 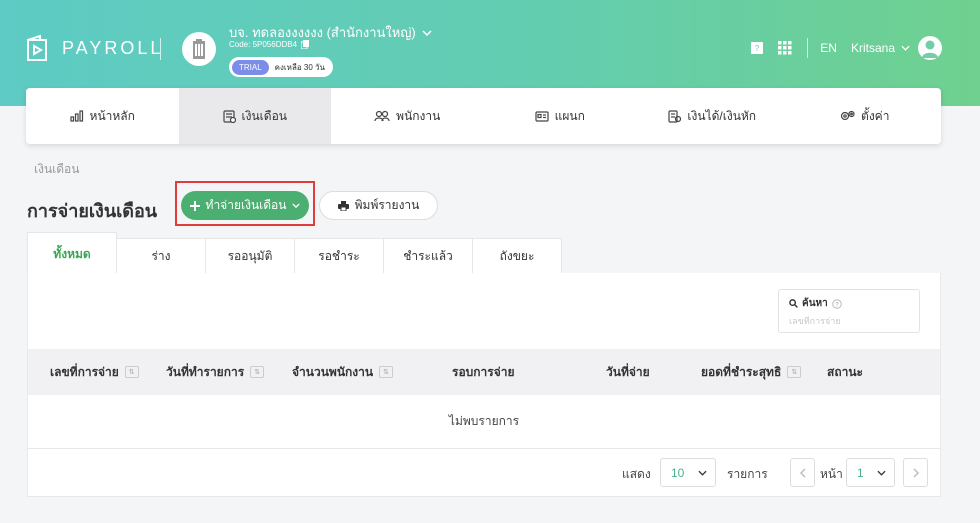 I want to click on nav-label-employees: พนักงาน, so click(x=418, y=115).